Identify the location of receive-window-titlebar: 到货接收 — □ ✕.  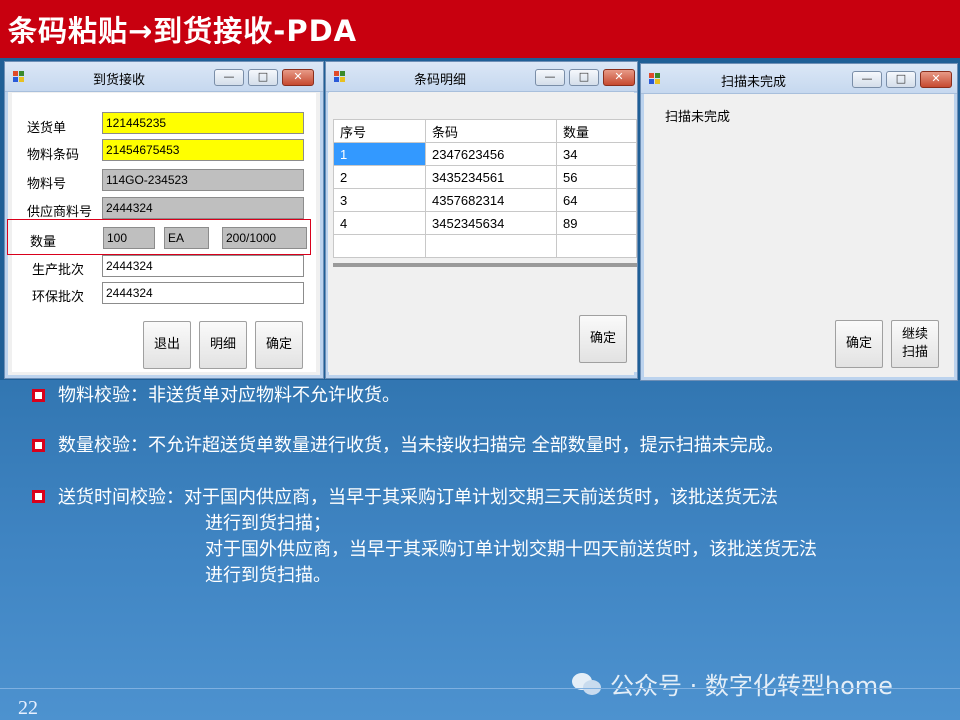
(164, 77).